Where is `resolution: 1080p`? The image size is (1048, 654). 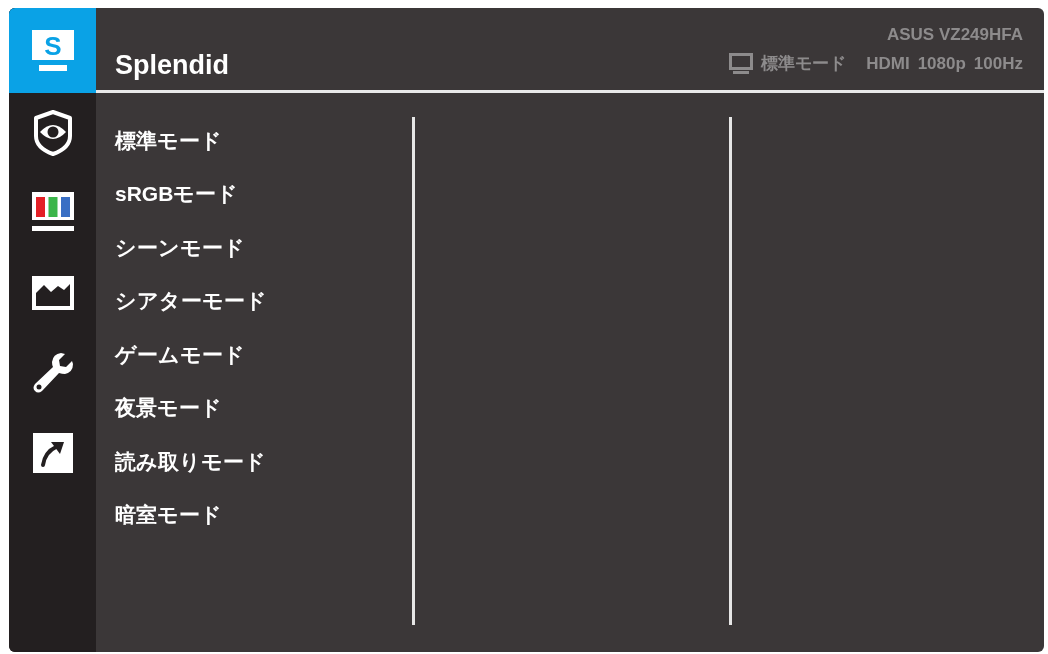 resolution: 1080p is located at coordinates (941, 64).